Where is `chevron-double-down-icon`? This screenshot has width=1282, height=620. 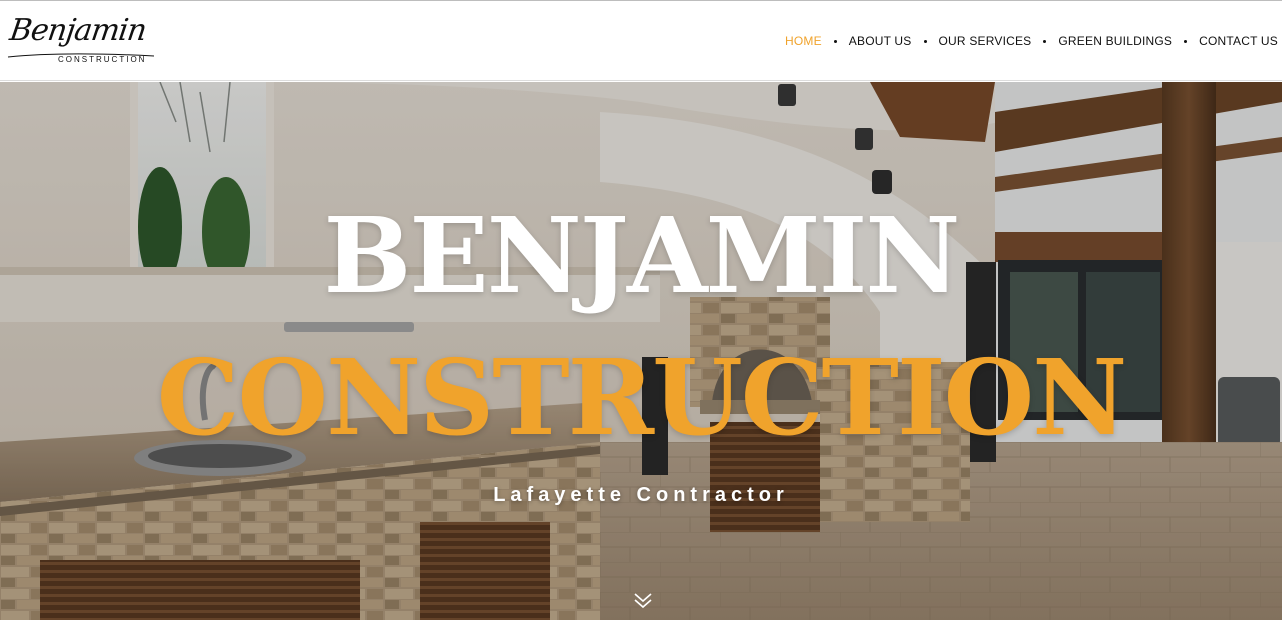 chevron-double-down-icon is located at coordinates (643, 600).